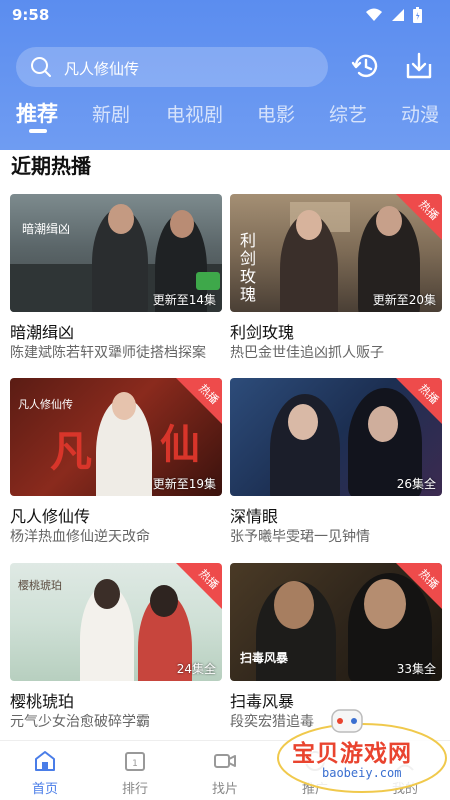 The image size is (450, 800). I want to click on status-icons, so click(393, 15).